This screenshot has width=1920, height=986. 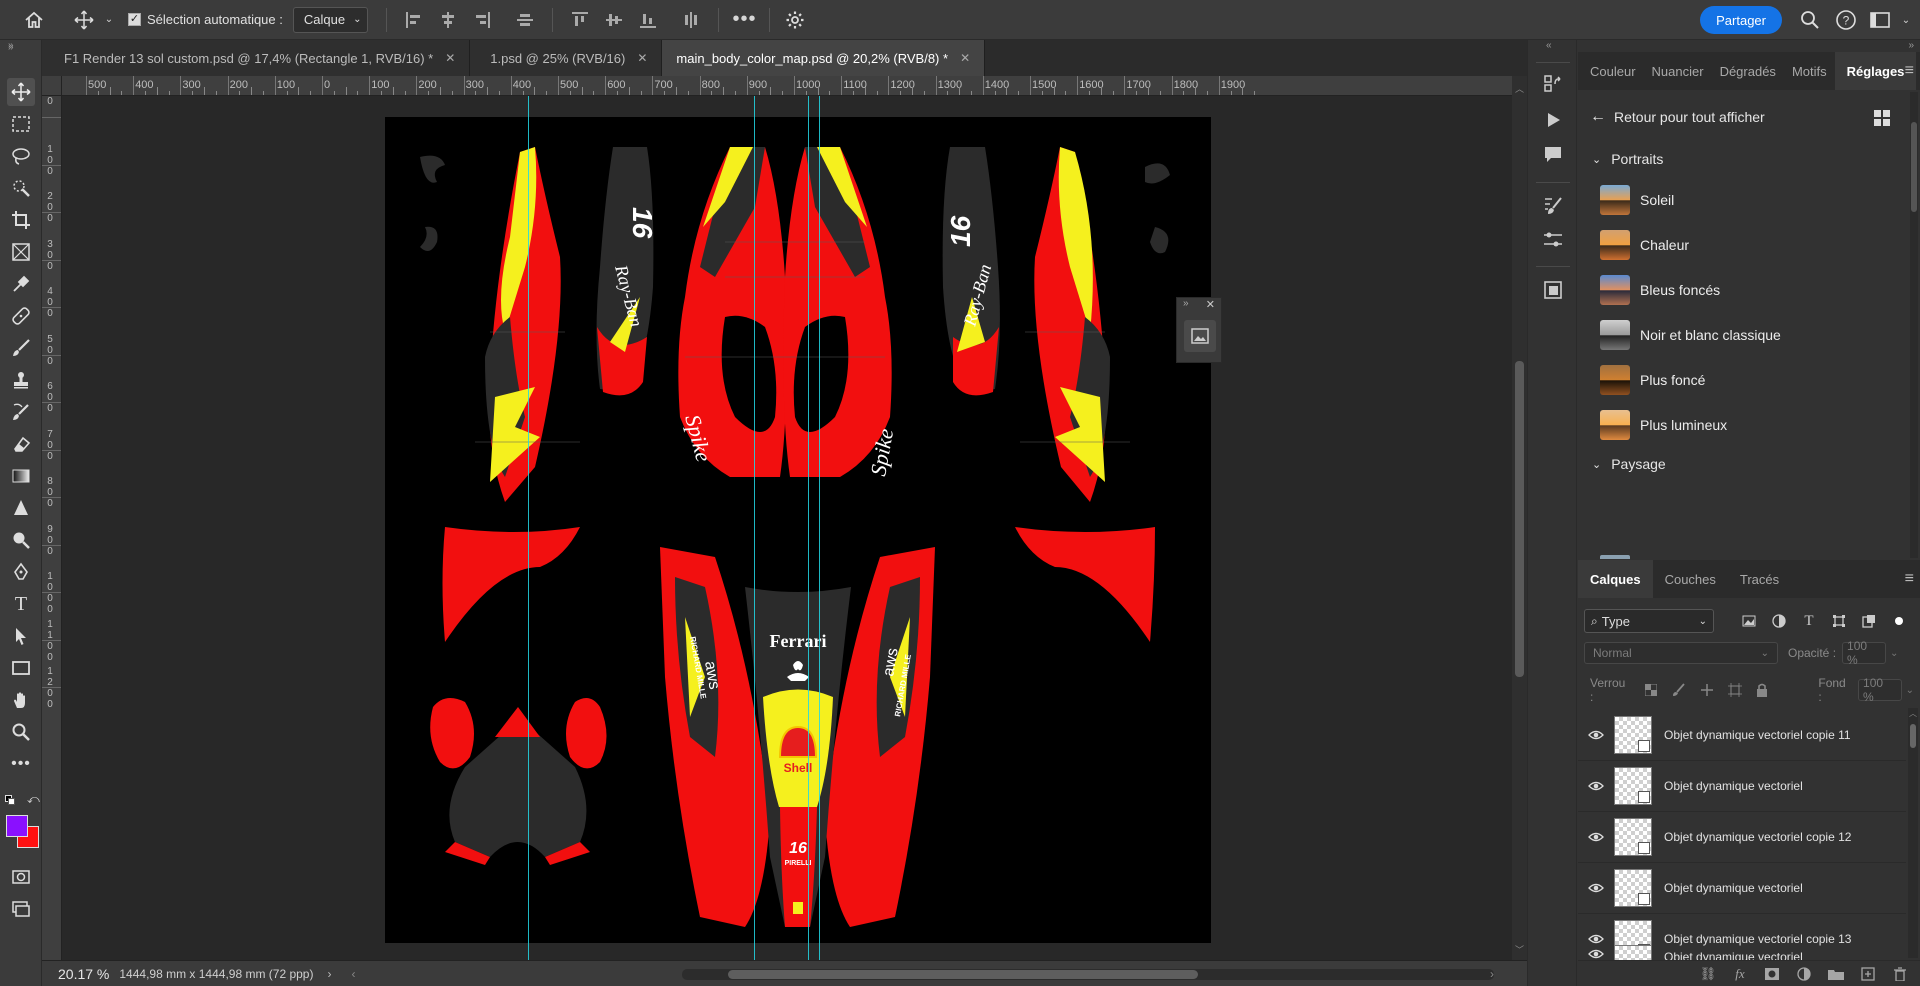 I want to click on tabs-collapse-icon: », so click(x=11, y=45).